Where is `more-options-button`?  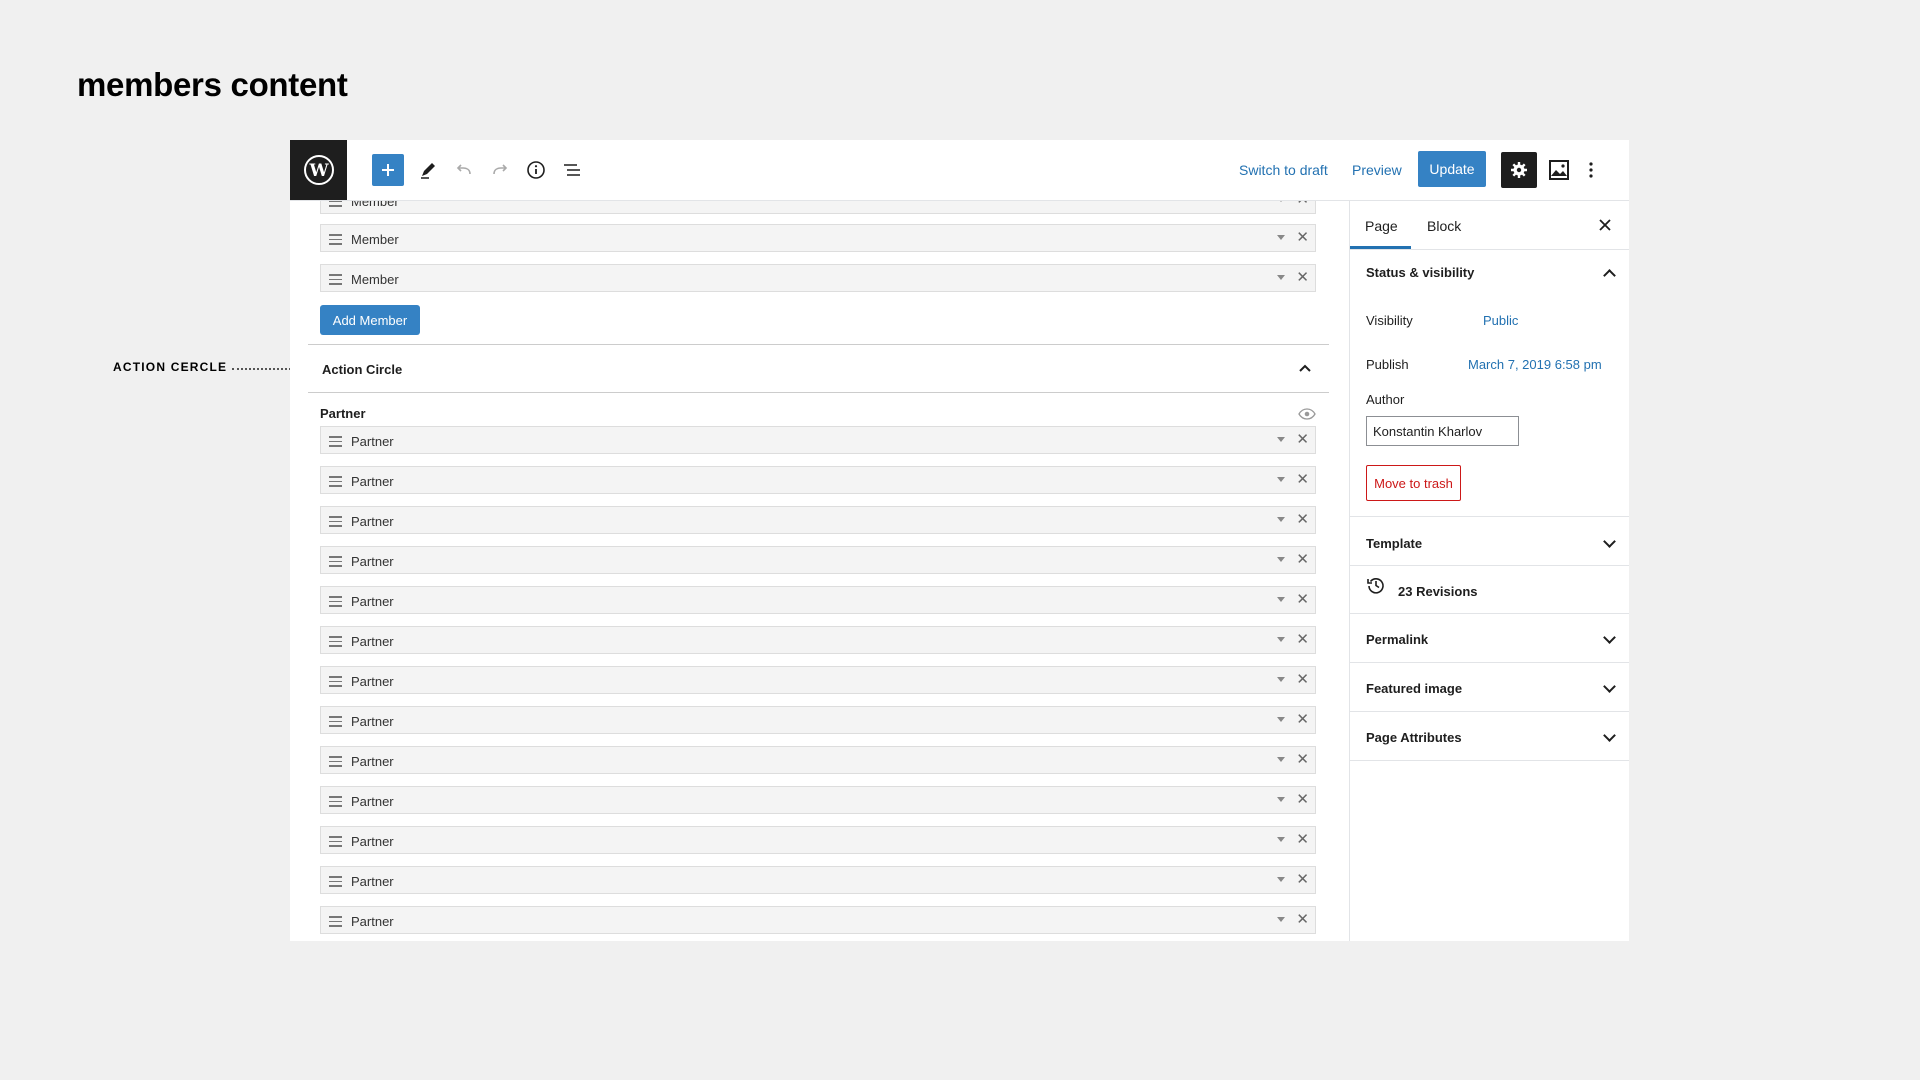 more-options-button is located at coordinates (1591, 170).